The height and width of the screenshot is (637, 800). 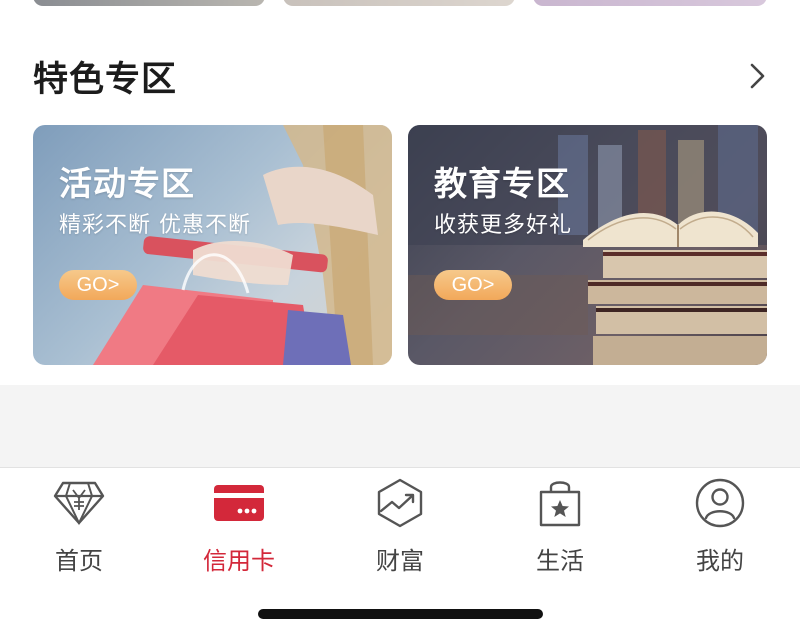 I want to click on credit-card-icon, so click(x=239, y=502).